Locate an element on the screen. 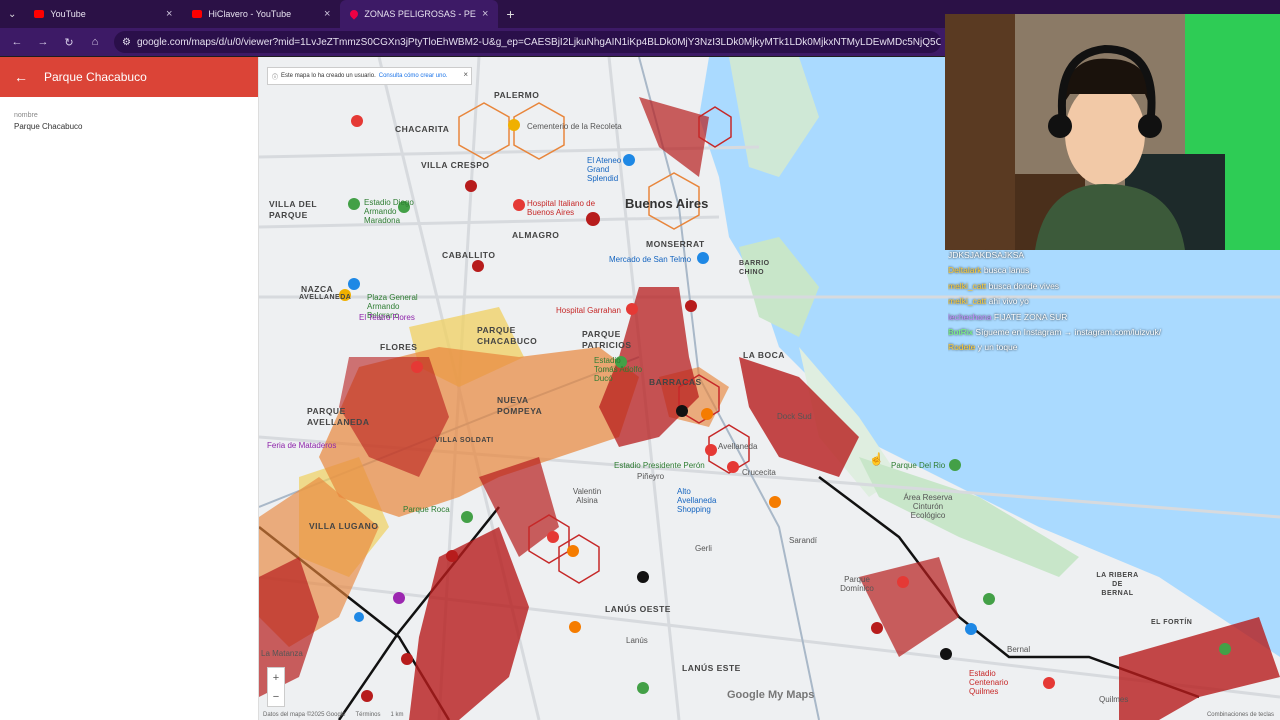  map-label: LA BOCA is located at coordinates (764, 355).